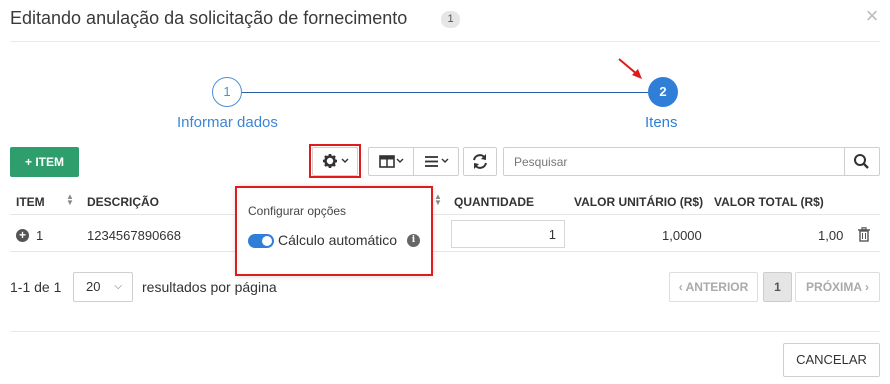 Image resolution: width=890 pixels, height=384 pixels. I want to click on step-2-circle: 2, so click(663, 92).